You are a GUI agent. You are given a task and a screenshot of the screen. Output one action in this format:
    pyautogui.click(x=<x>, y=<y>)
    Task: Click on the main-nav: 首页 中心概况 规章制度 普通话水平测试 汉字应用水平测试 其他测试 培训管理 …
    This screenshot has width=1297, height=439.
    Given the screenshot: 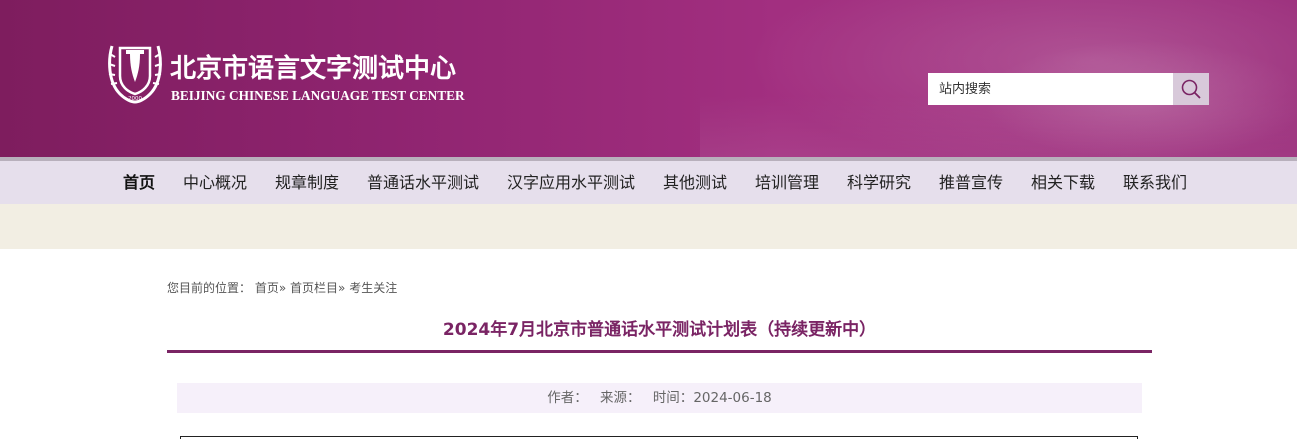 What is the action you would take?
    pyautogui.click(x=648, y=182)
    